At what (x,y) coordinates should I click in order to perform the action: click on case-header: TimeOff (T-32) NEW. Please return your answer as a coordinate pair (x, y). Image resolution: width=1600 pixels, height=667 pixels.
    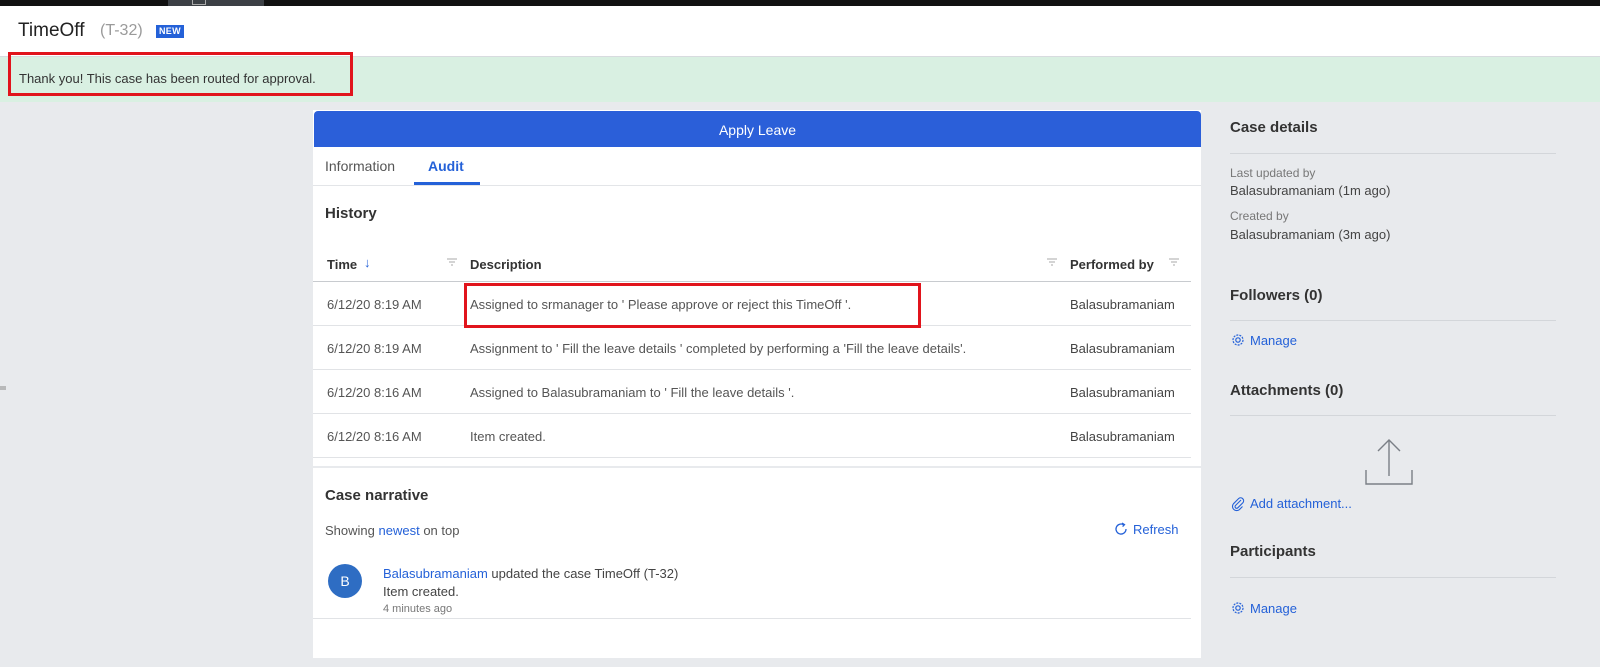
    Looking at the image, I should click on (800, 31).